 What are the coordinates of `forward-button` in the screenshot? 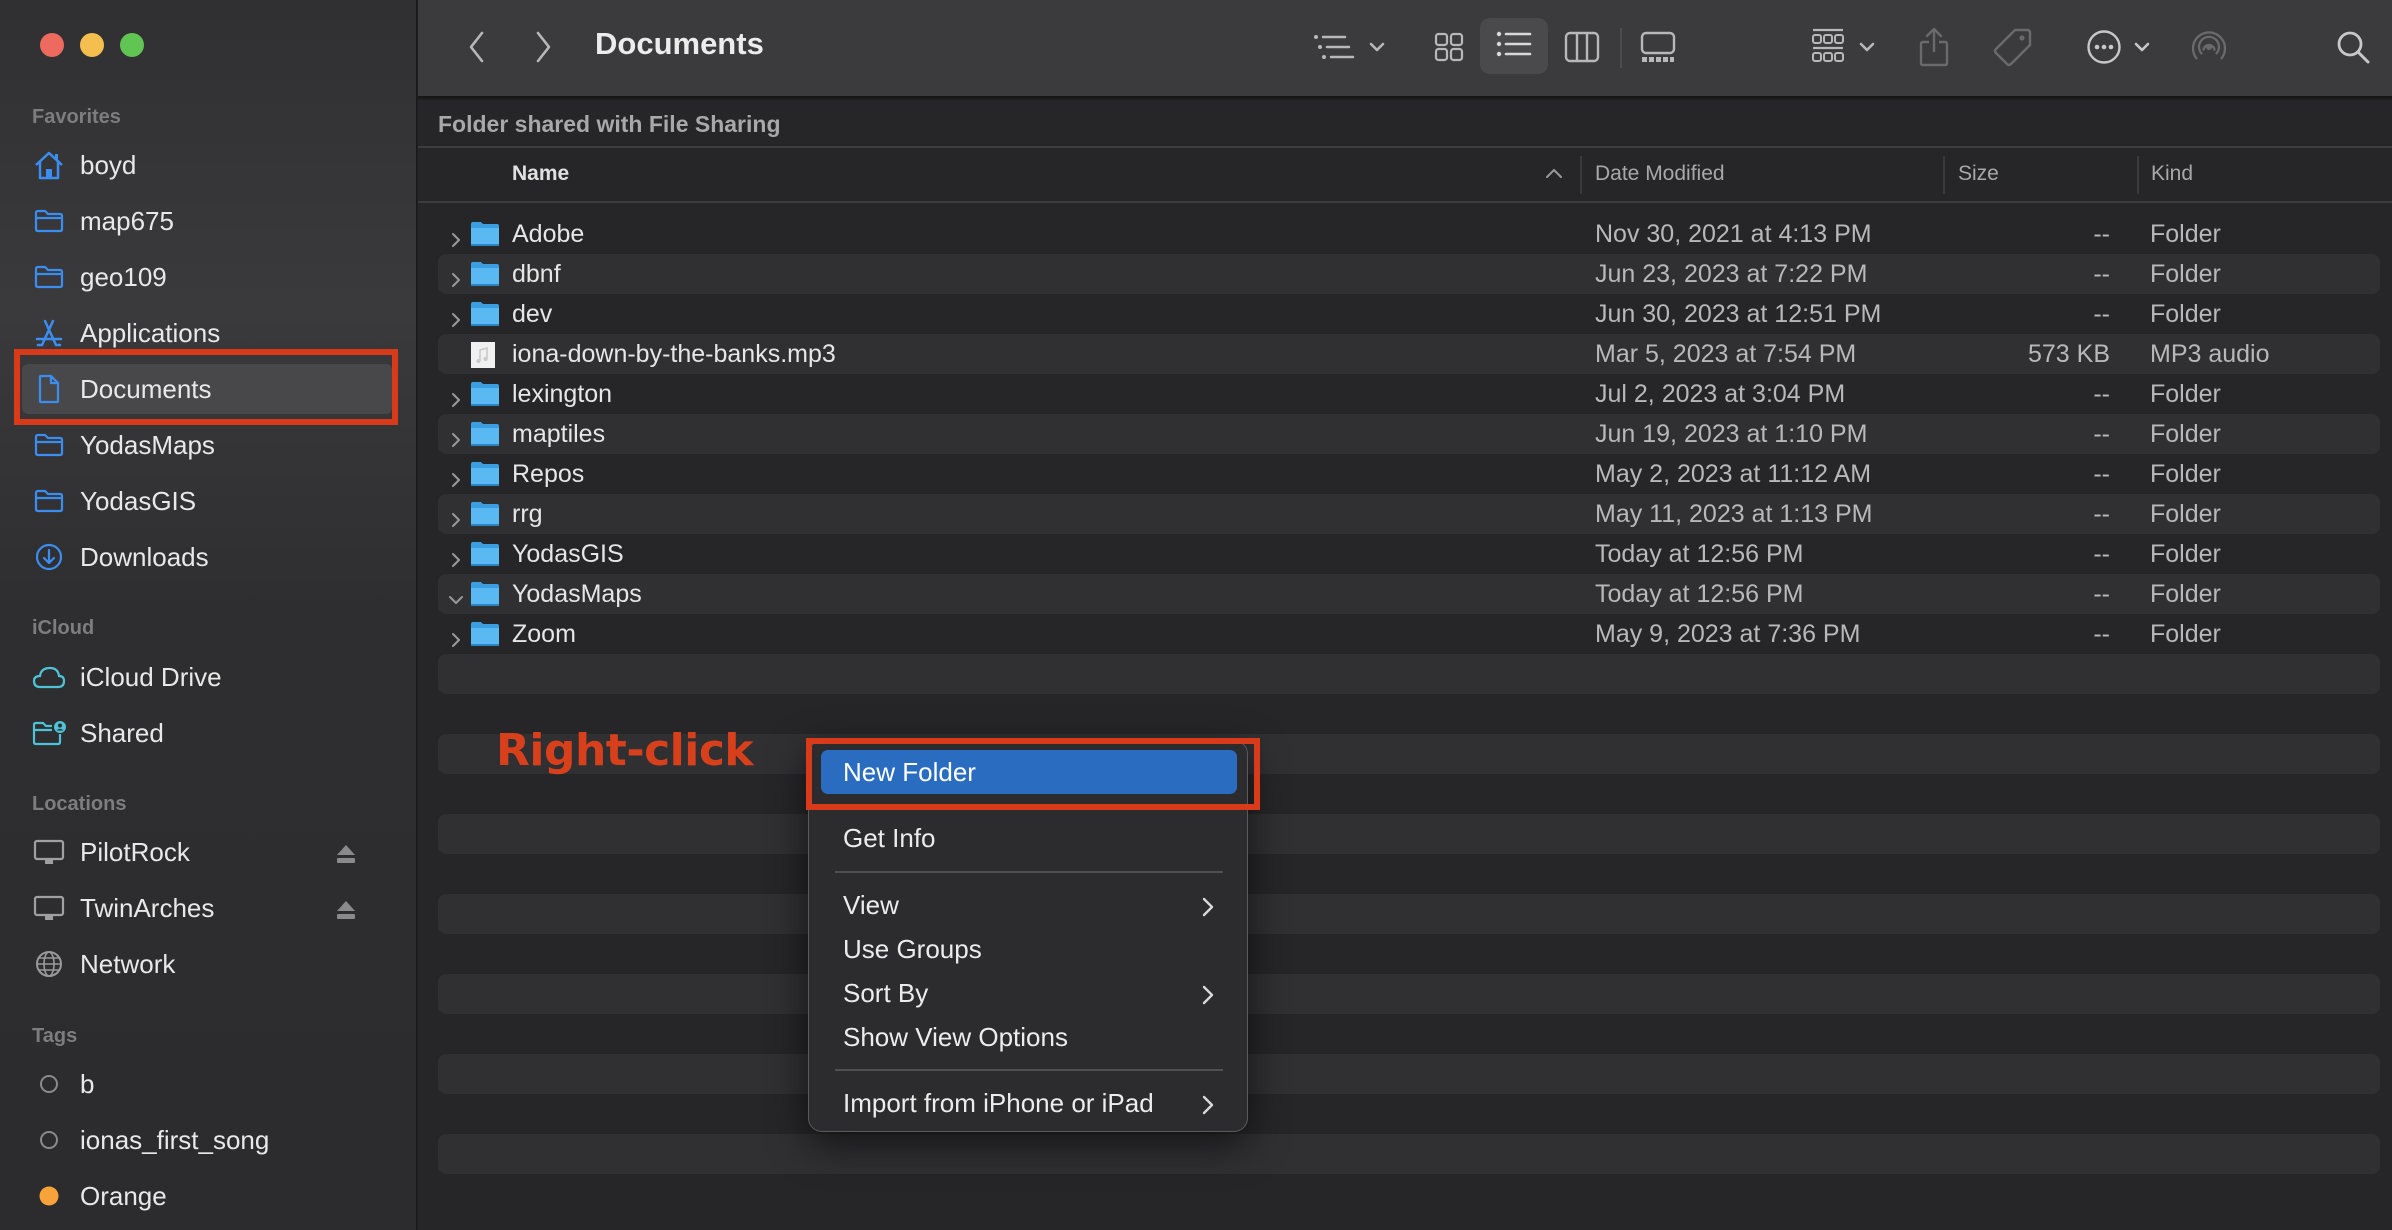 It's located at (544, 49).